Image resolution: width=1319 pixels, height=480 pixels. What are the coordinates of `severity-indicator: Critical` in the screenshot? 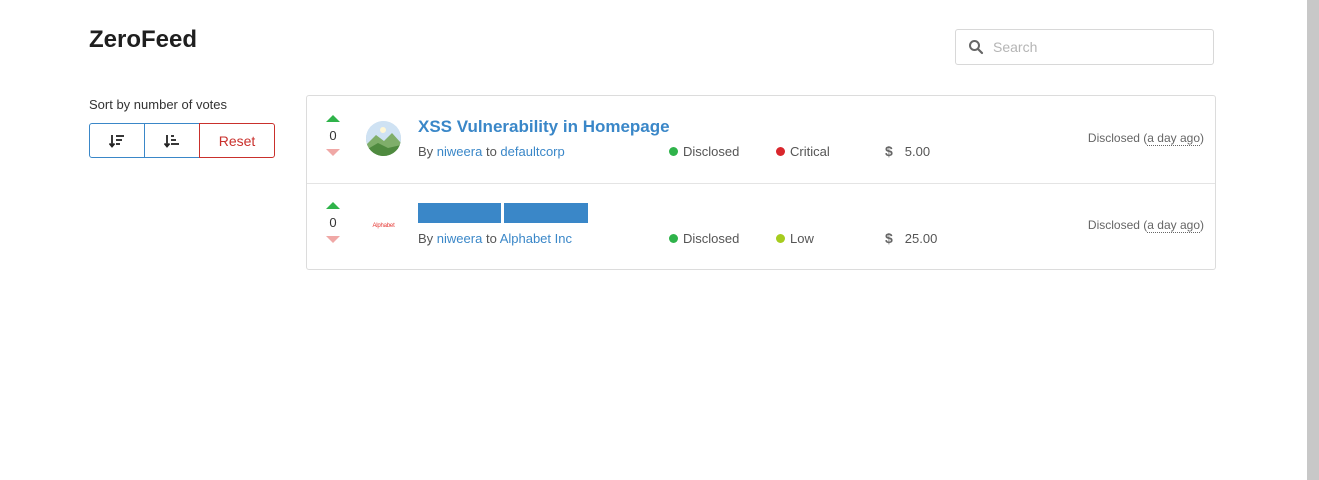 It's located at (803, 151).